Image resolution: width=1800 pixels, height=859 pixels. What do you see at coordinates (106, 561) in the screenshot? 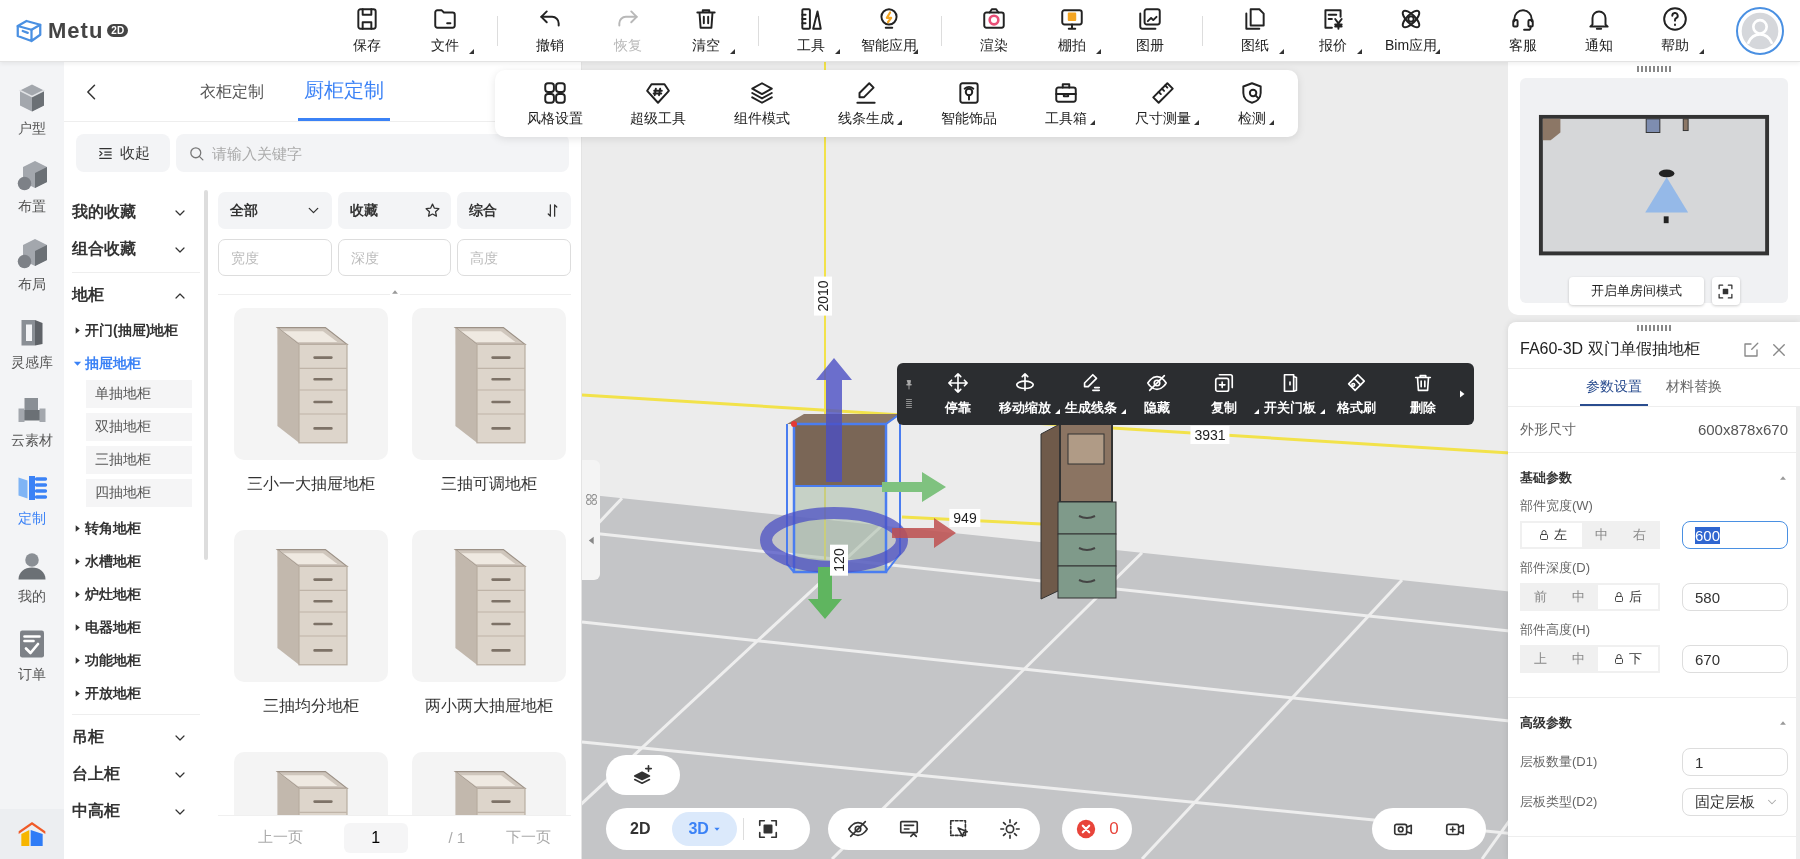
I see `category-item: 水槽地柜` at bounding box center [106, 561].